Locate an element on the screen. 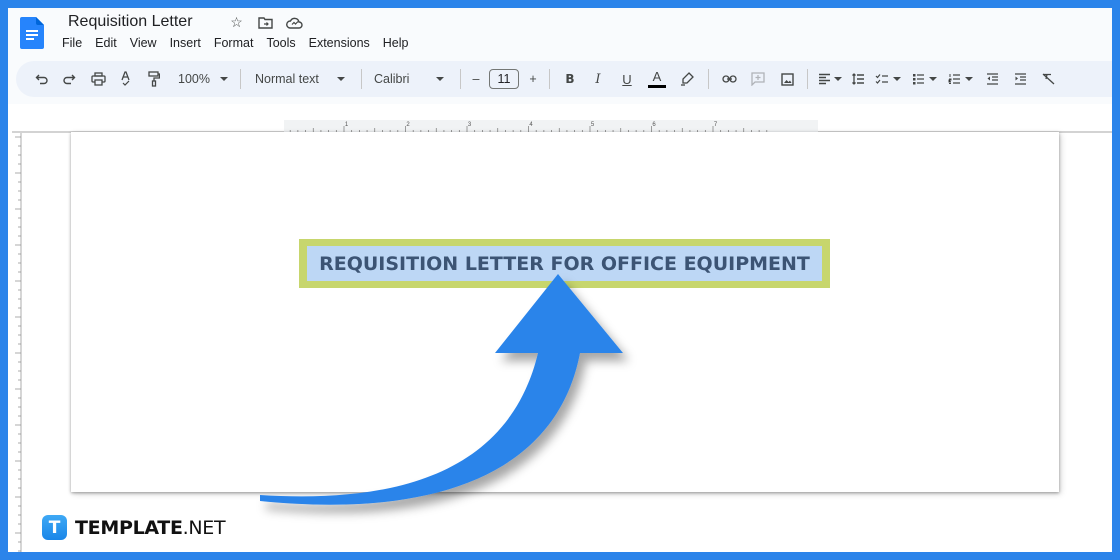 Image resolution: width=1120 pixels, height=560 pixels. paragraph-style-select: Normal text is located at coordinates (301, 79).